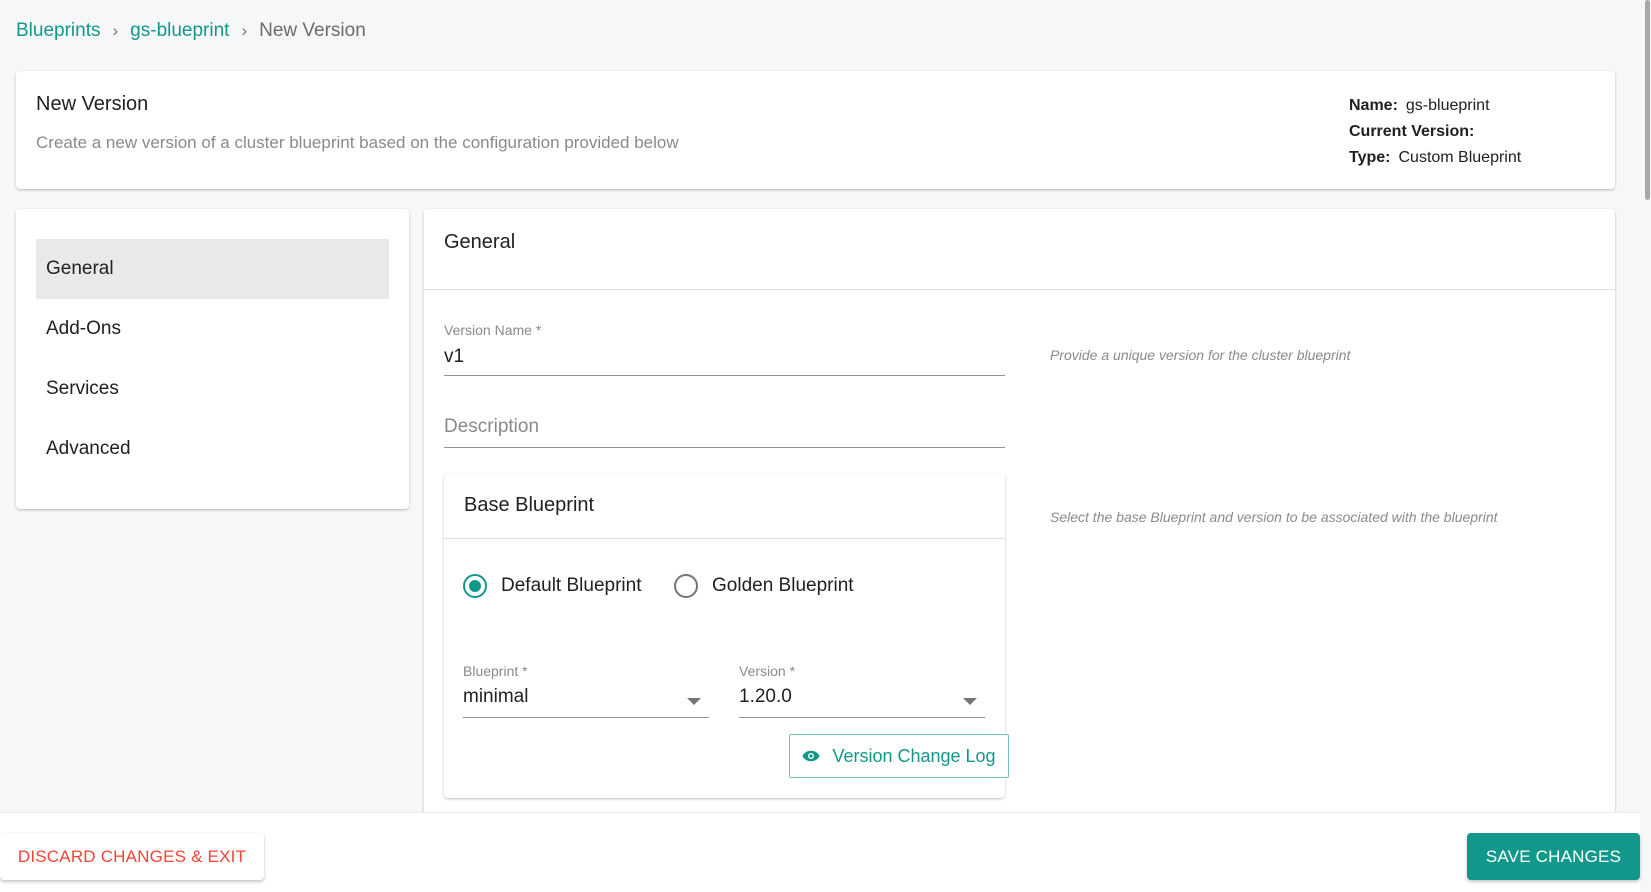  I want to click on breadcrumb-link-gs-blueprint: gs-blueprint, so click(179, 31).